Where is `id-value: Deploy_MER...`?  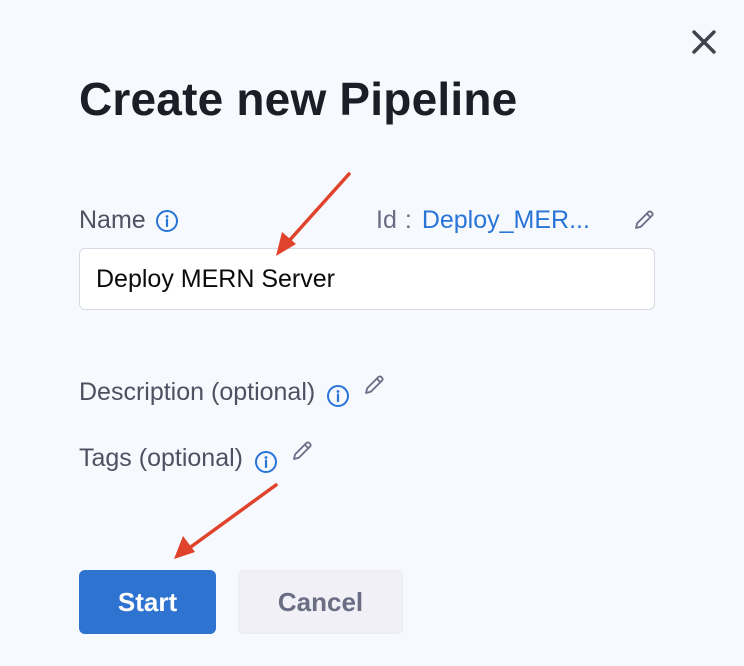 id-value: Deploy_MER... is located at coordinates (505, 220).